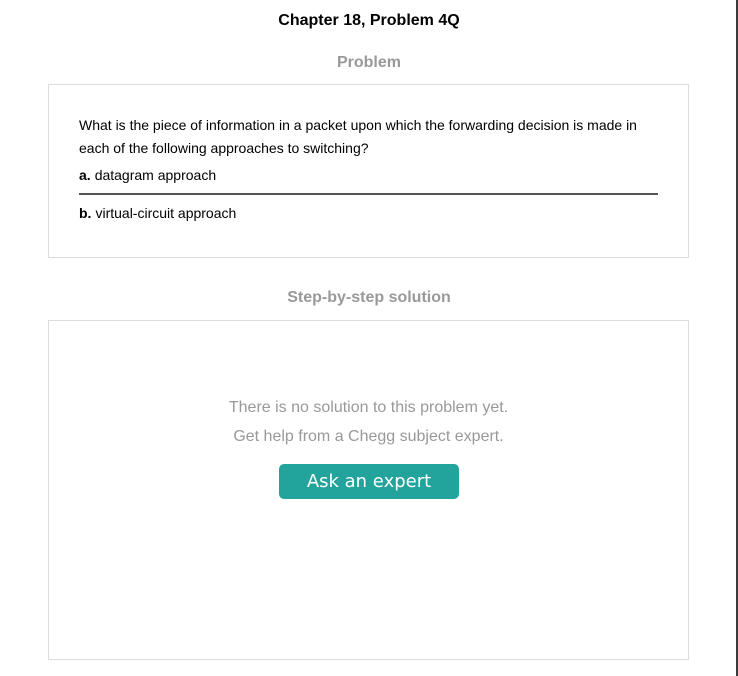 Image resolution: width=738 pixels, height=676 pixels. I want to click on problem-heading: Problem, so click(368, 62).